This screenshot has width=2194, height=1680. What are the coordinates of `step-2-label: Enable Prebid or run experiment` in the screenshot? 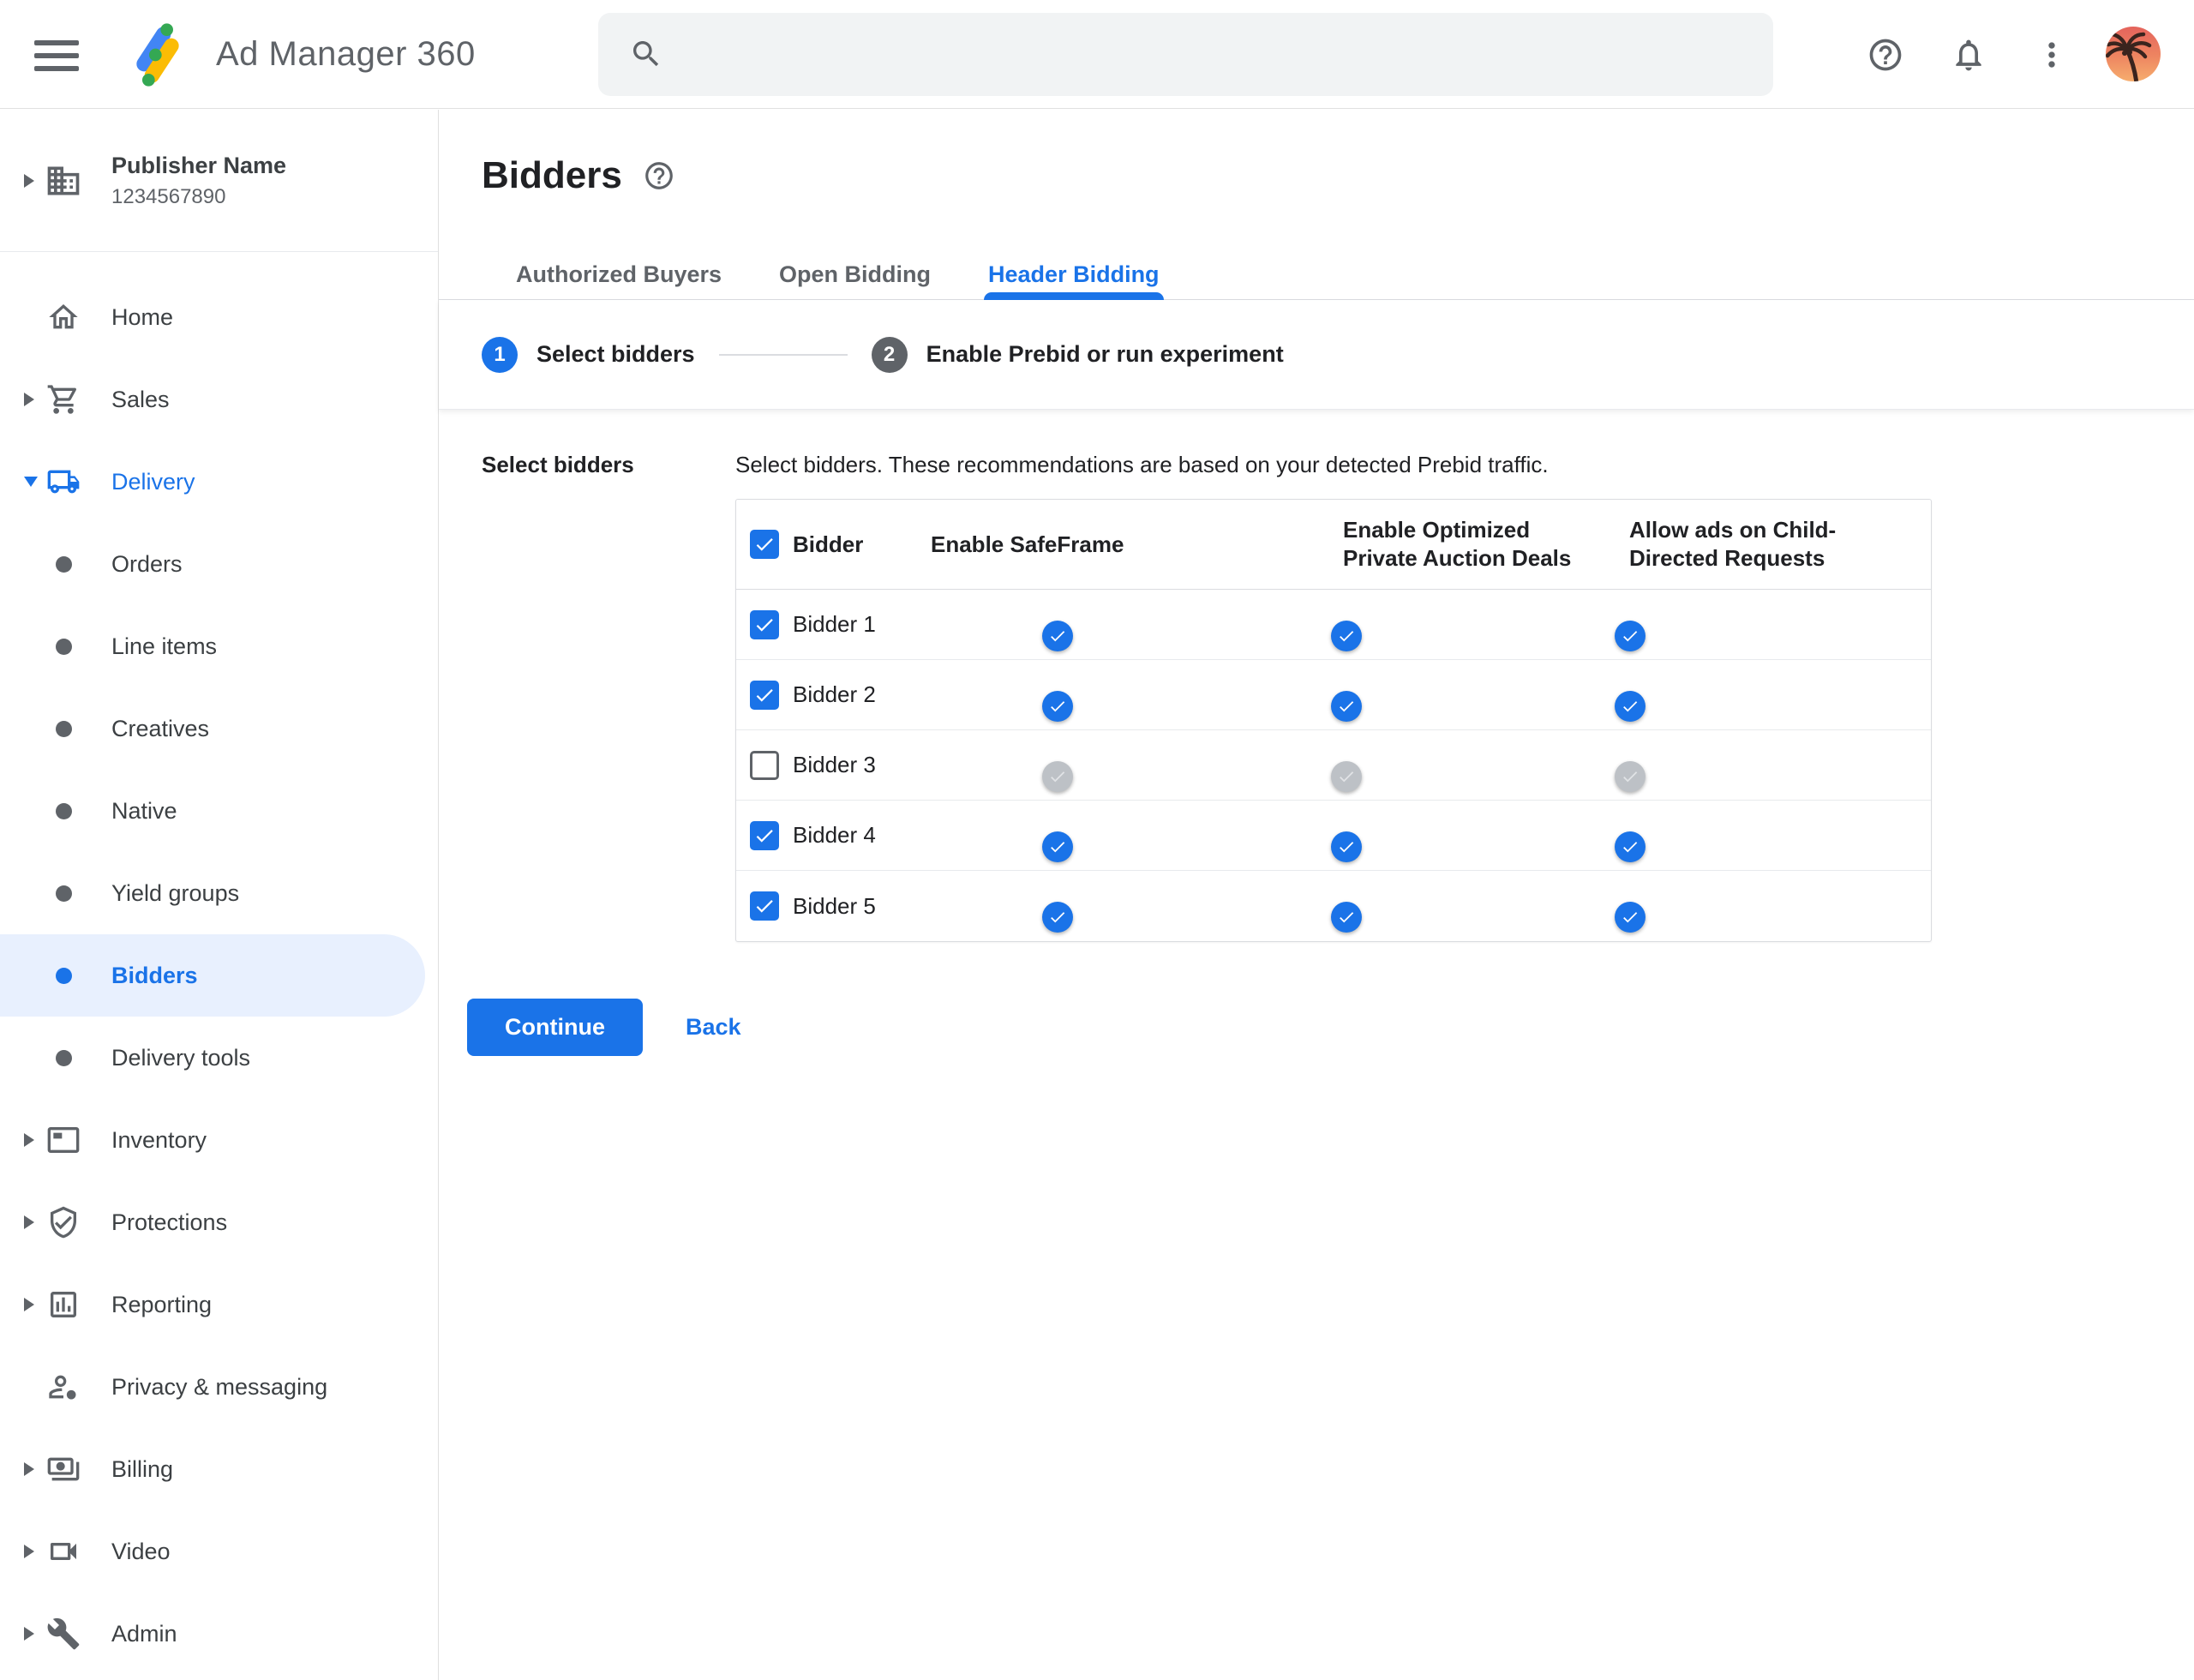 It's located at (1105, 354).